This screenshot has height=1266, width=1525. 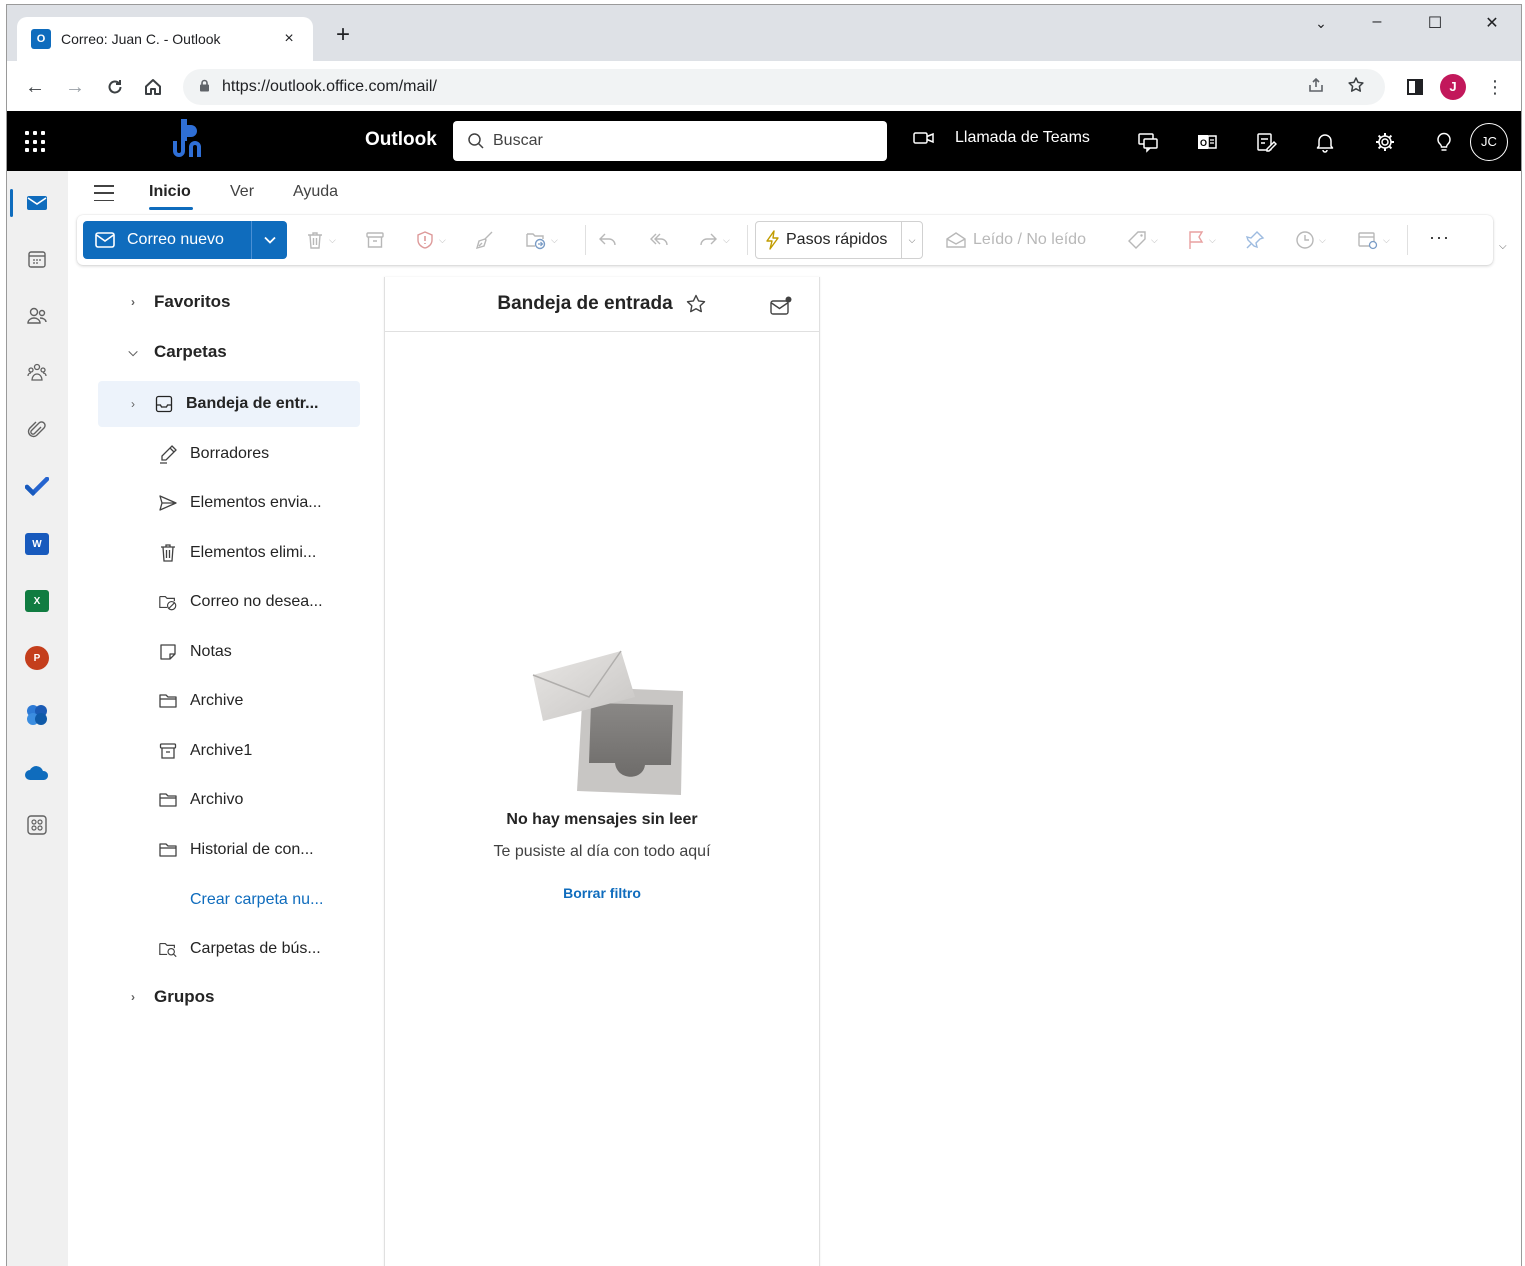 I want to click on folder-item-archivo: Archivo, so click(x=229, y=800).